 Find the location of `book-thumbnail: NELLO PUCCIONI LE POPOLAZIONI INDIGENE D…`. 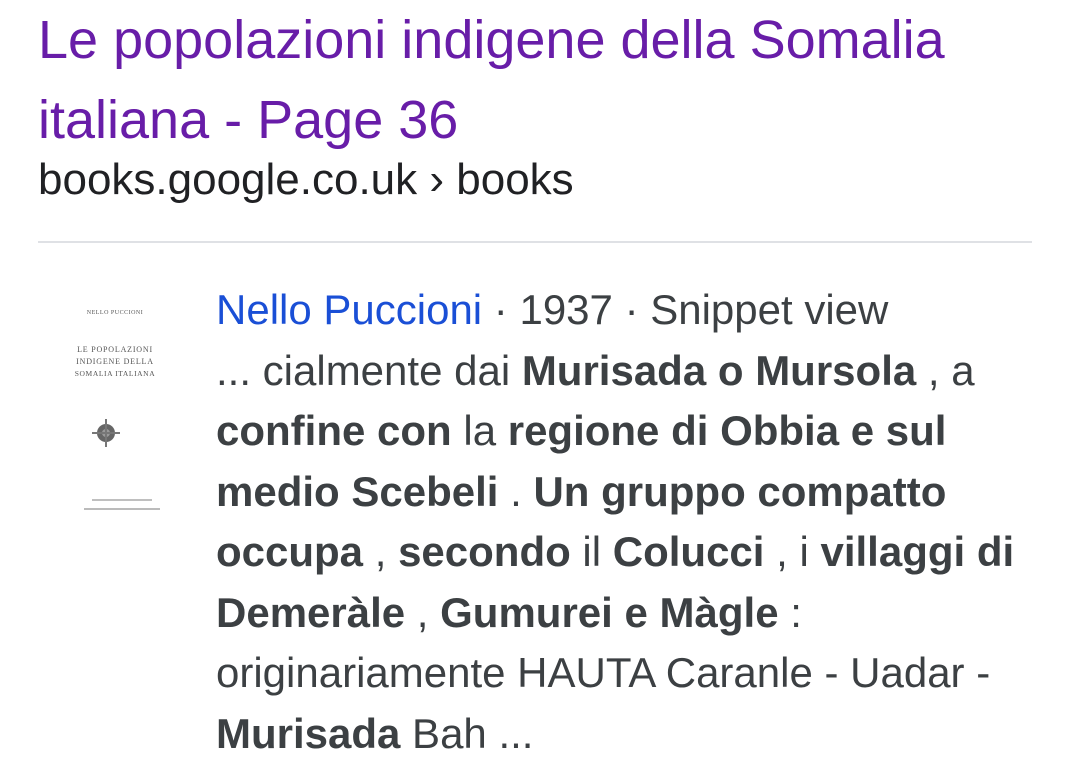

book-thumbnail: NELLO PUCCIONI LE POPOLAZIONI INDIGENE D… is located at coordinates (115, 408).